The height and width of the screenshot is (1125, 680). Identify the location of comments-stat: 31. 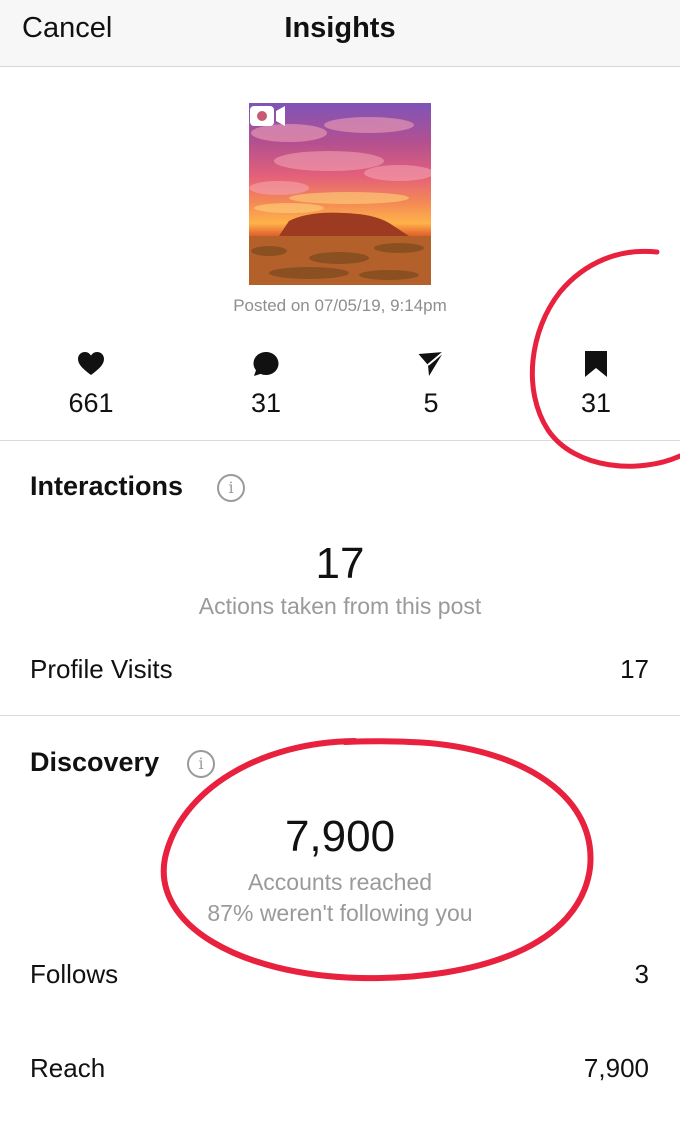
(266, 384).